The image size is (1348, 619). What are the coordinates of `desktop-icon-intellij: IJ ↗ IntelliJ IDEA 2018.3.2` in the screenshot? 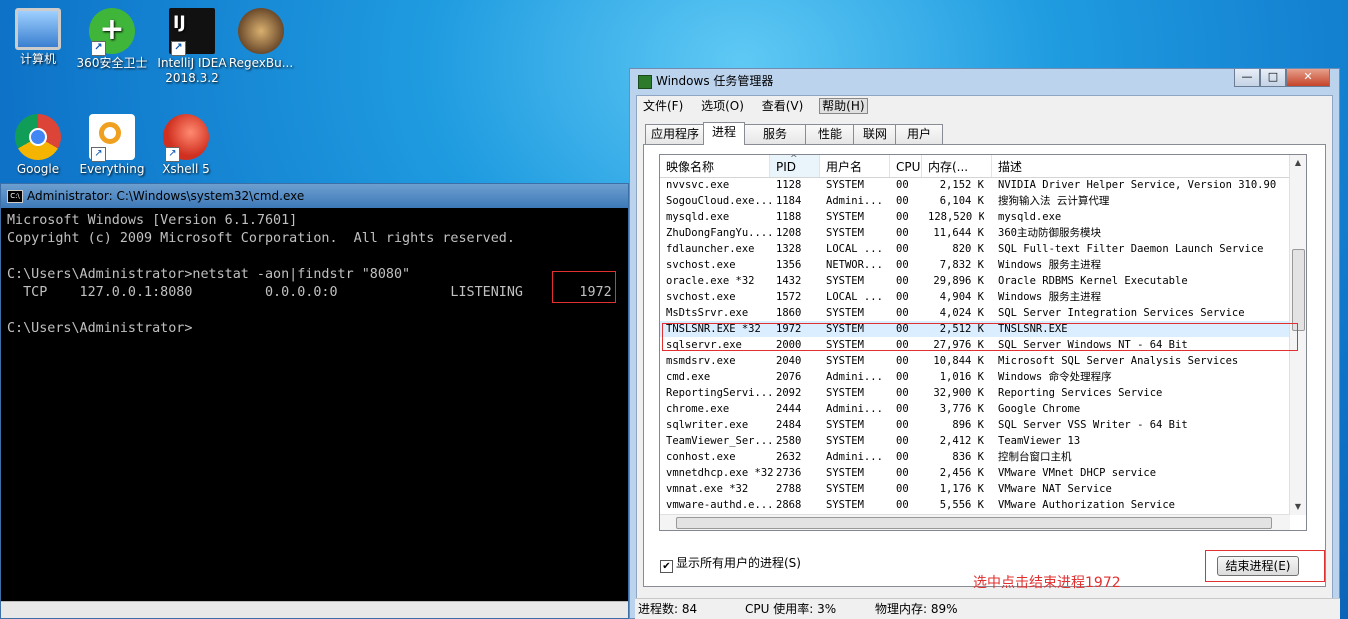 It's located at (192, 47).